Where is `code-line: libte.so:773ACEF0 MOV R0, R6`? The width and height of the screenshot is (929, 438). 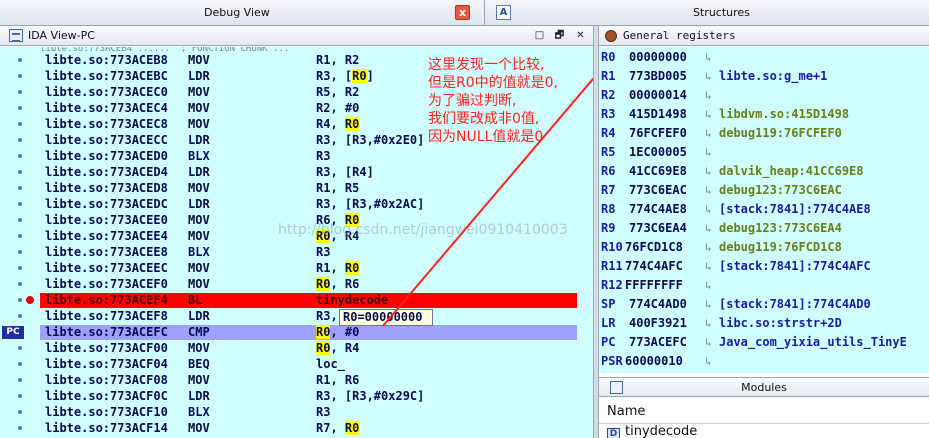
code-line: libte.so:773ACEF0 MOV R0, R6 is located at coordinates (296, 284).